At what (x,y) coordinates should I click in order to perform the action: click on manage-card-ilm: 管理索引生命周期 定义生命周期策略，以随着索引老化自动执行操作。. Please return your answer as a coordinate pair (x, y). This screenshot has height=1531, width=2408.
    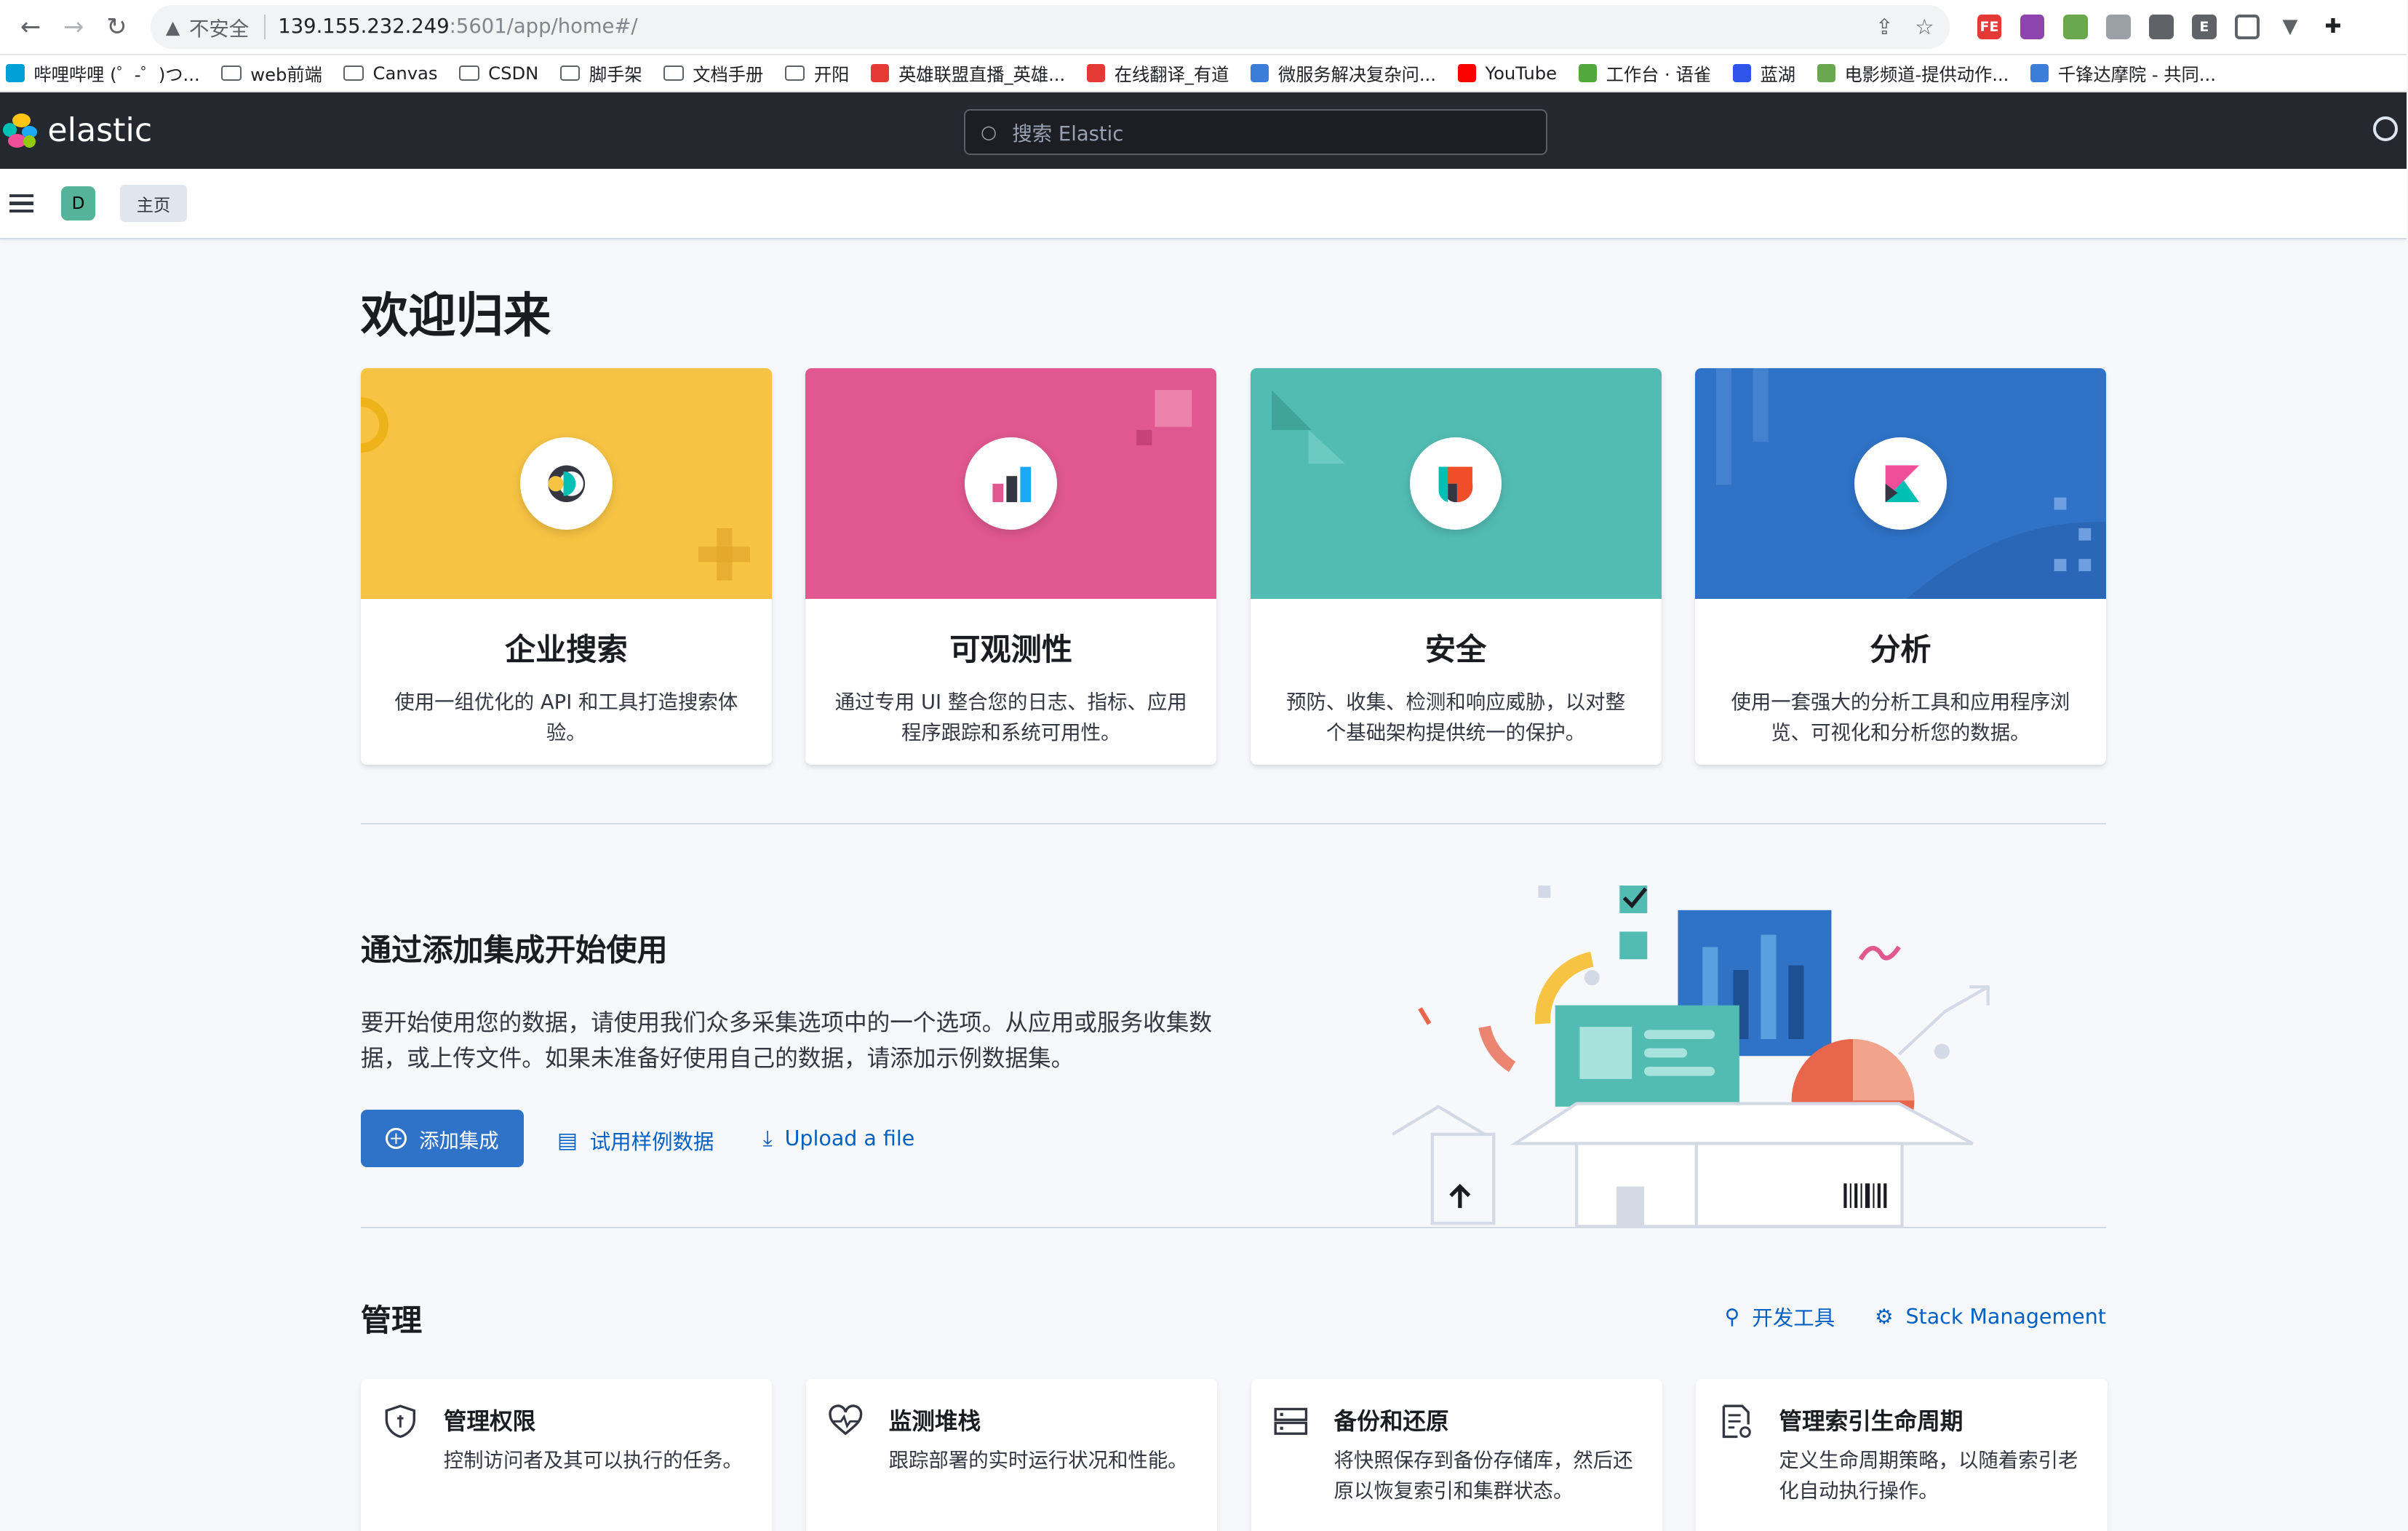
    Looking at the image, I should click on (1902, 1454).